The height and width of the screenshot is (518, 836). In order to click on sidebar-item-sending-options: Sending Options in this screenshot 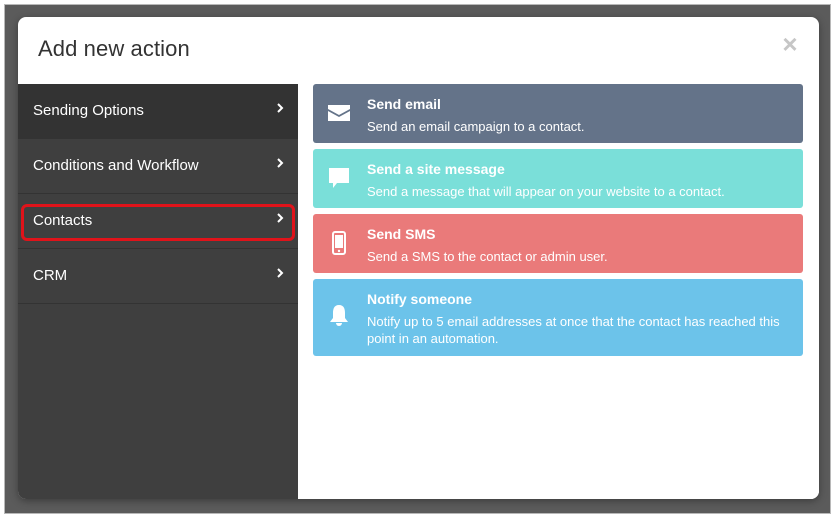, I will do `click(158, 111)`.